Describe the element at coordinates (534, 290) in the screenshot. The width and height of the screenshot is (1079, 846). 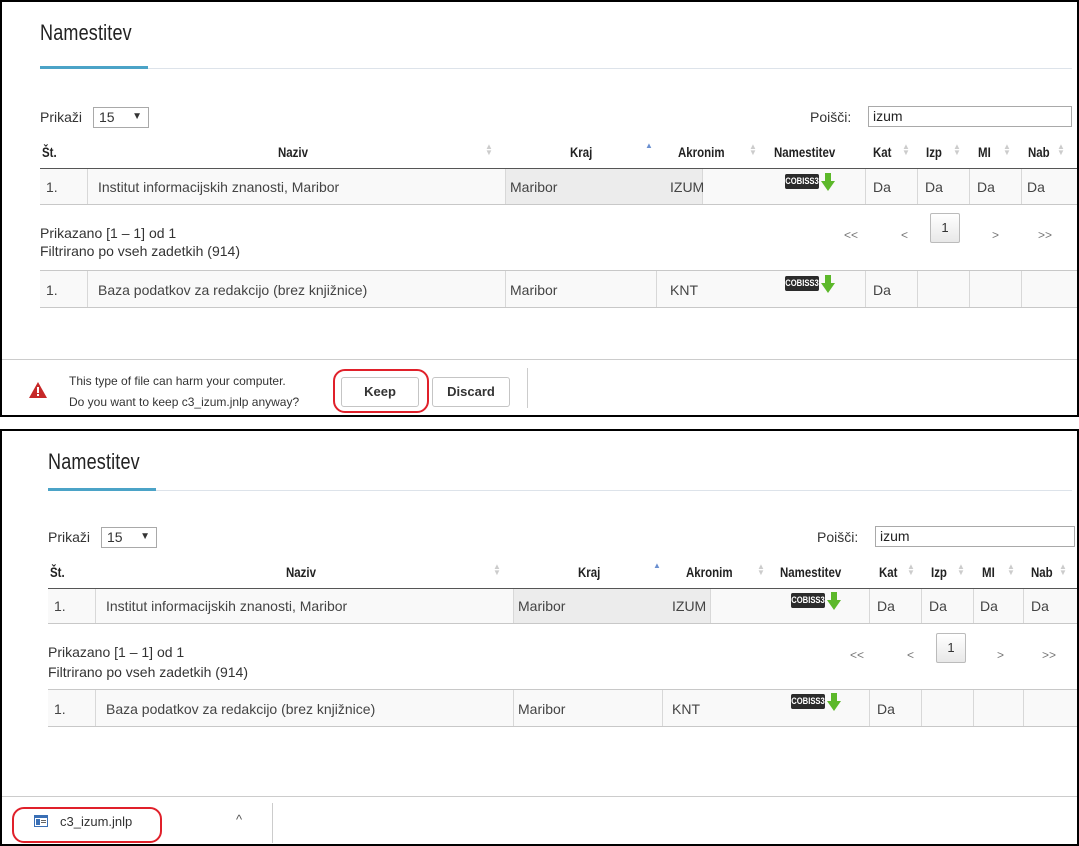
I see `cell-kraj: Maribor` at that location.